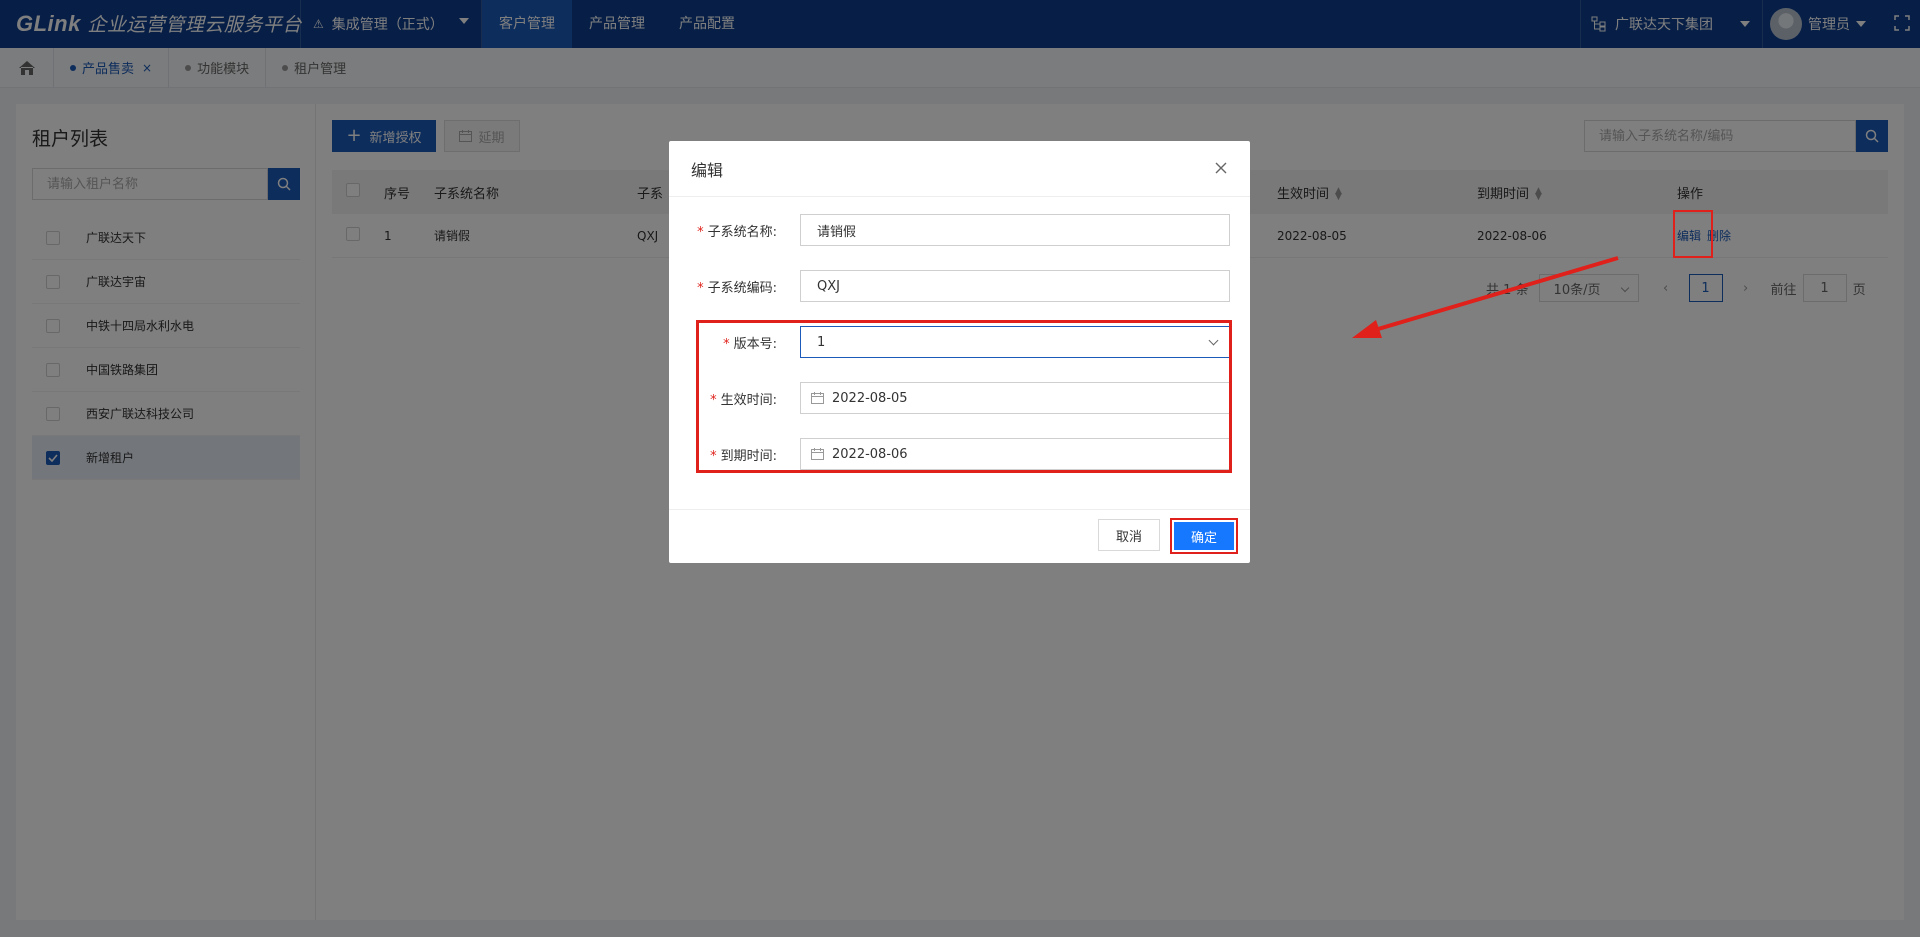 The image size is (1920, 937). What do you see at coordinates (1693, 234) in the screenshot?
I see `annotation-box-edit` at bounding box center [1693, 234].